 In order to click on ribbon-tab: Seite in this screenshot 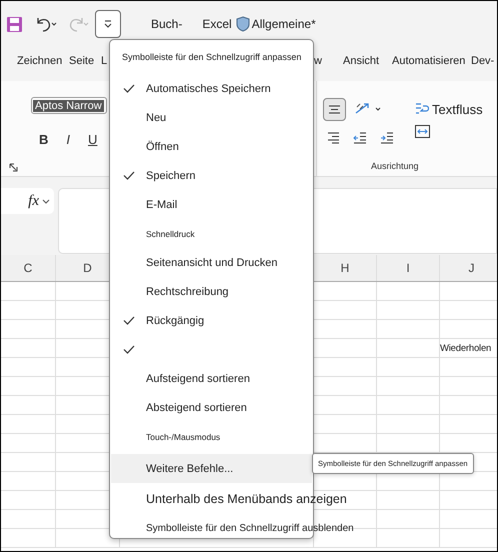, I will do `click(85, 61)`.